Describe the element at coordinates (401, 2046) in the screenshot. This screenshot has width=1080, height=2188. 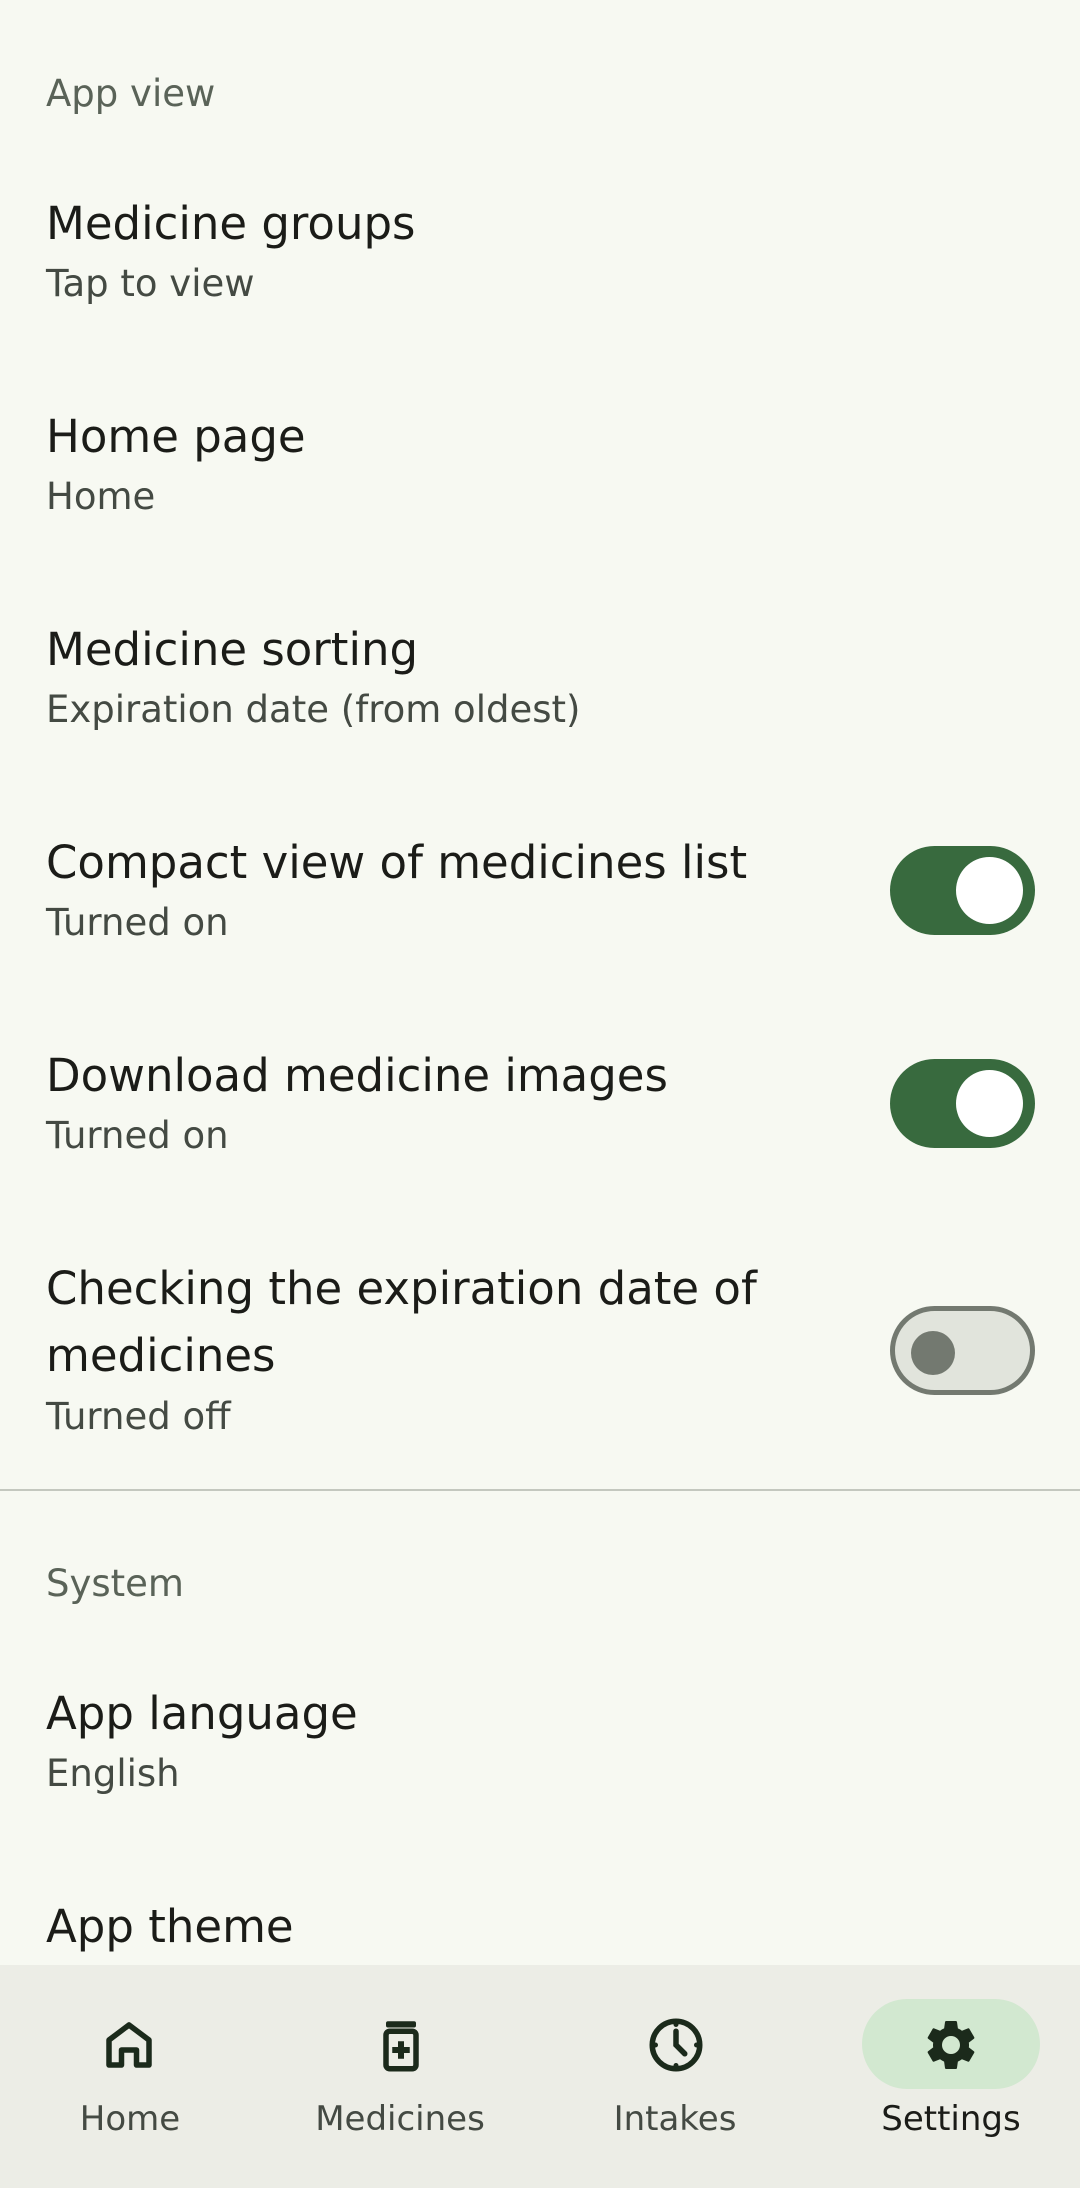
I see `medicine-bottle-icon` at that location.